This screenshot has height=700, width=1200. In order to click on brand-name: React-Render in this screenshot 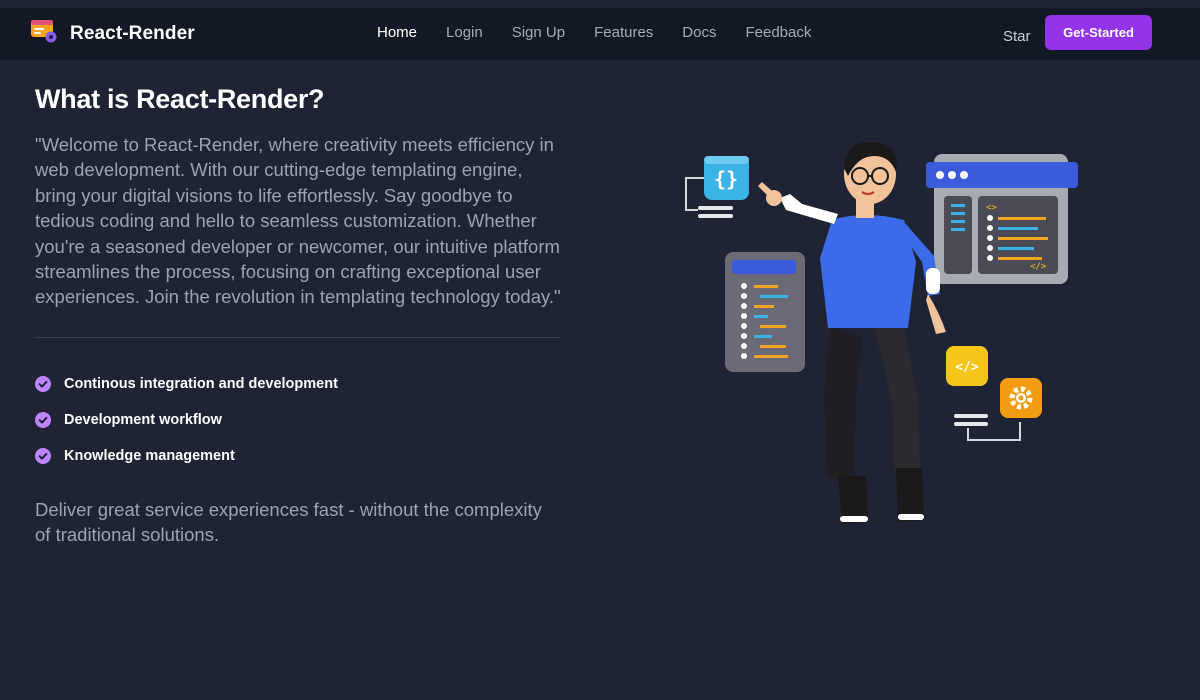, I will do `click(132, 33)`.